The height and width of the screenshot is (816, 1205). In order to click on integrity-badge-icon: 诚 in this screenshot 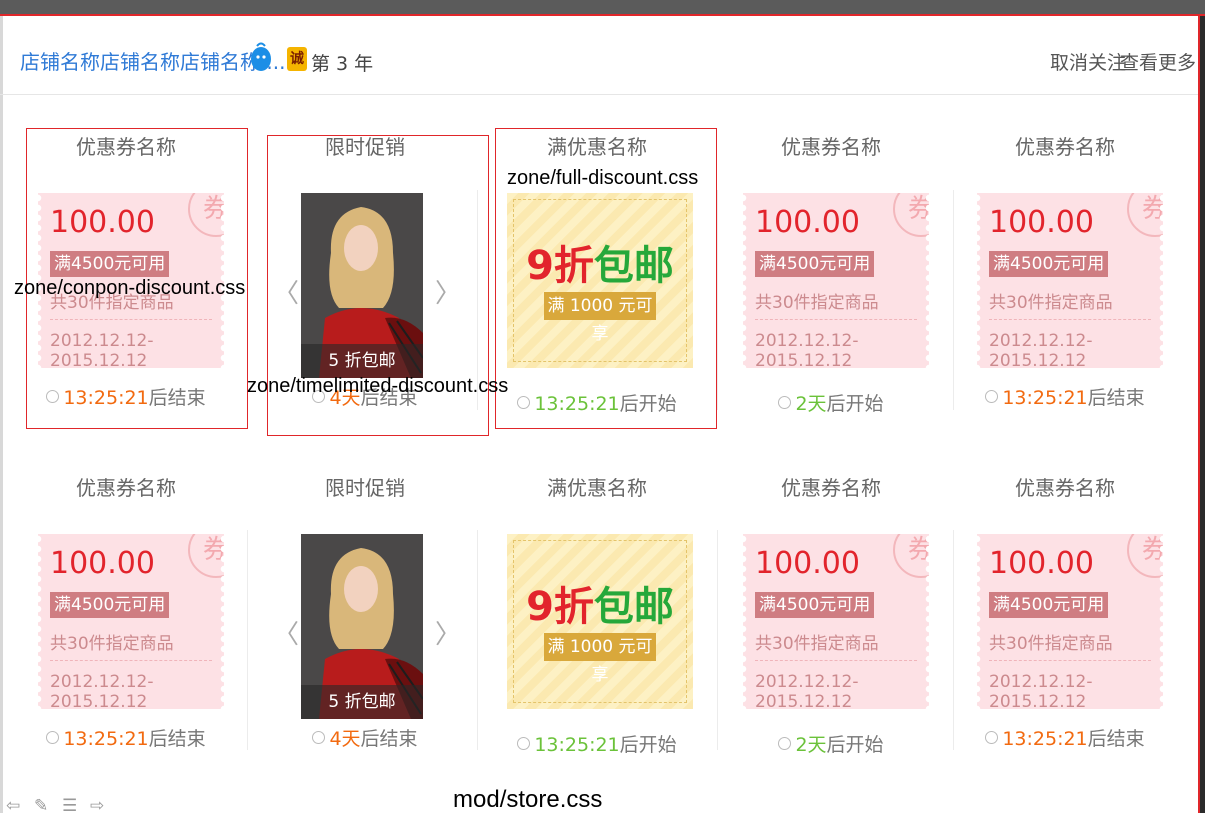, I will do `click(297, 59)`.